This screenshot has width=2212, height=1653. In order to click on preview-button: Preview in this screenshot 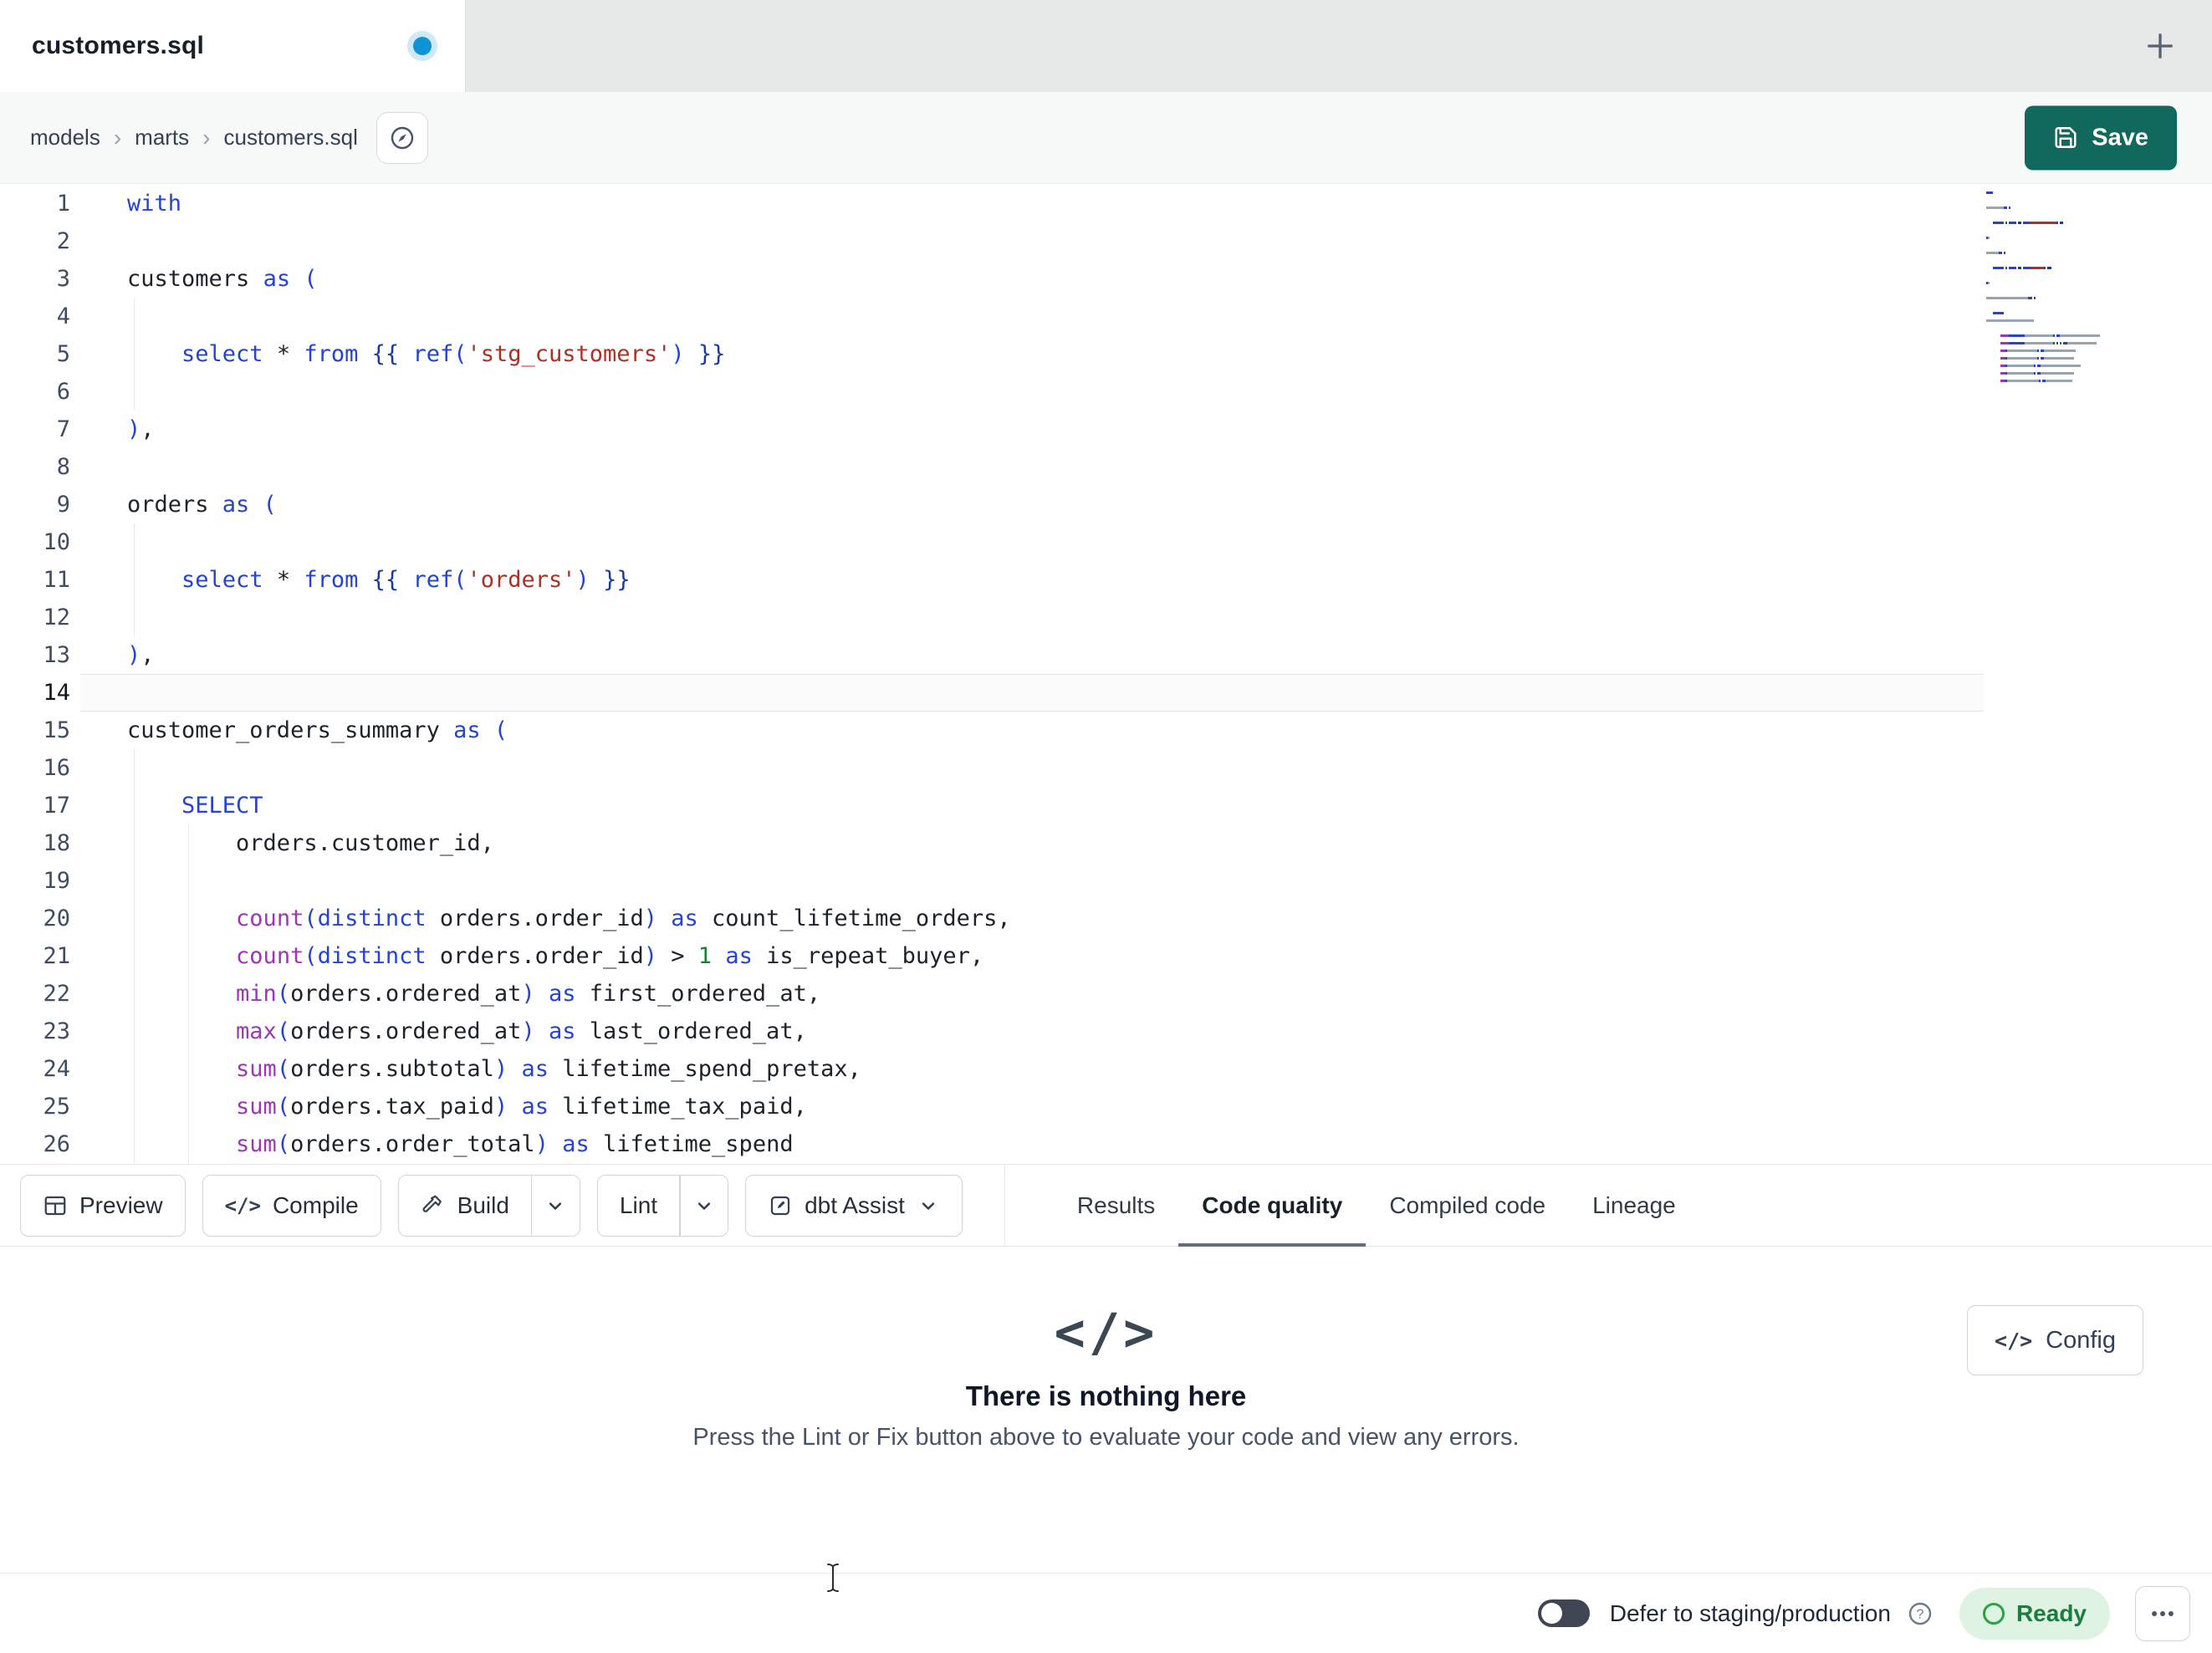, I will do `click(103, 1205)`.